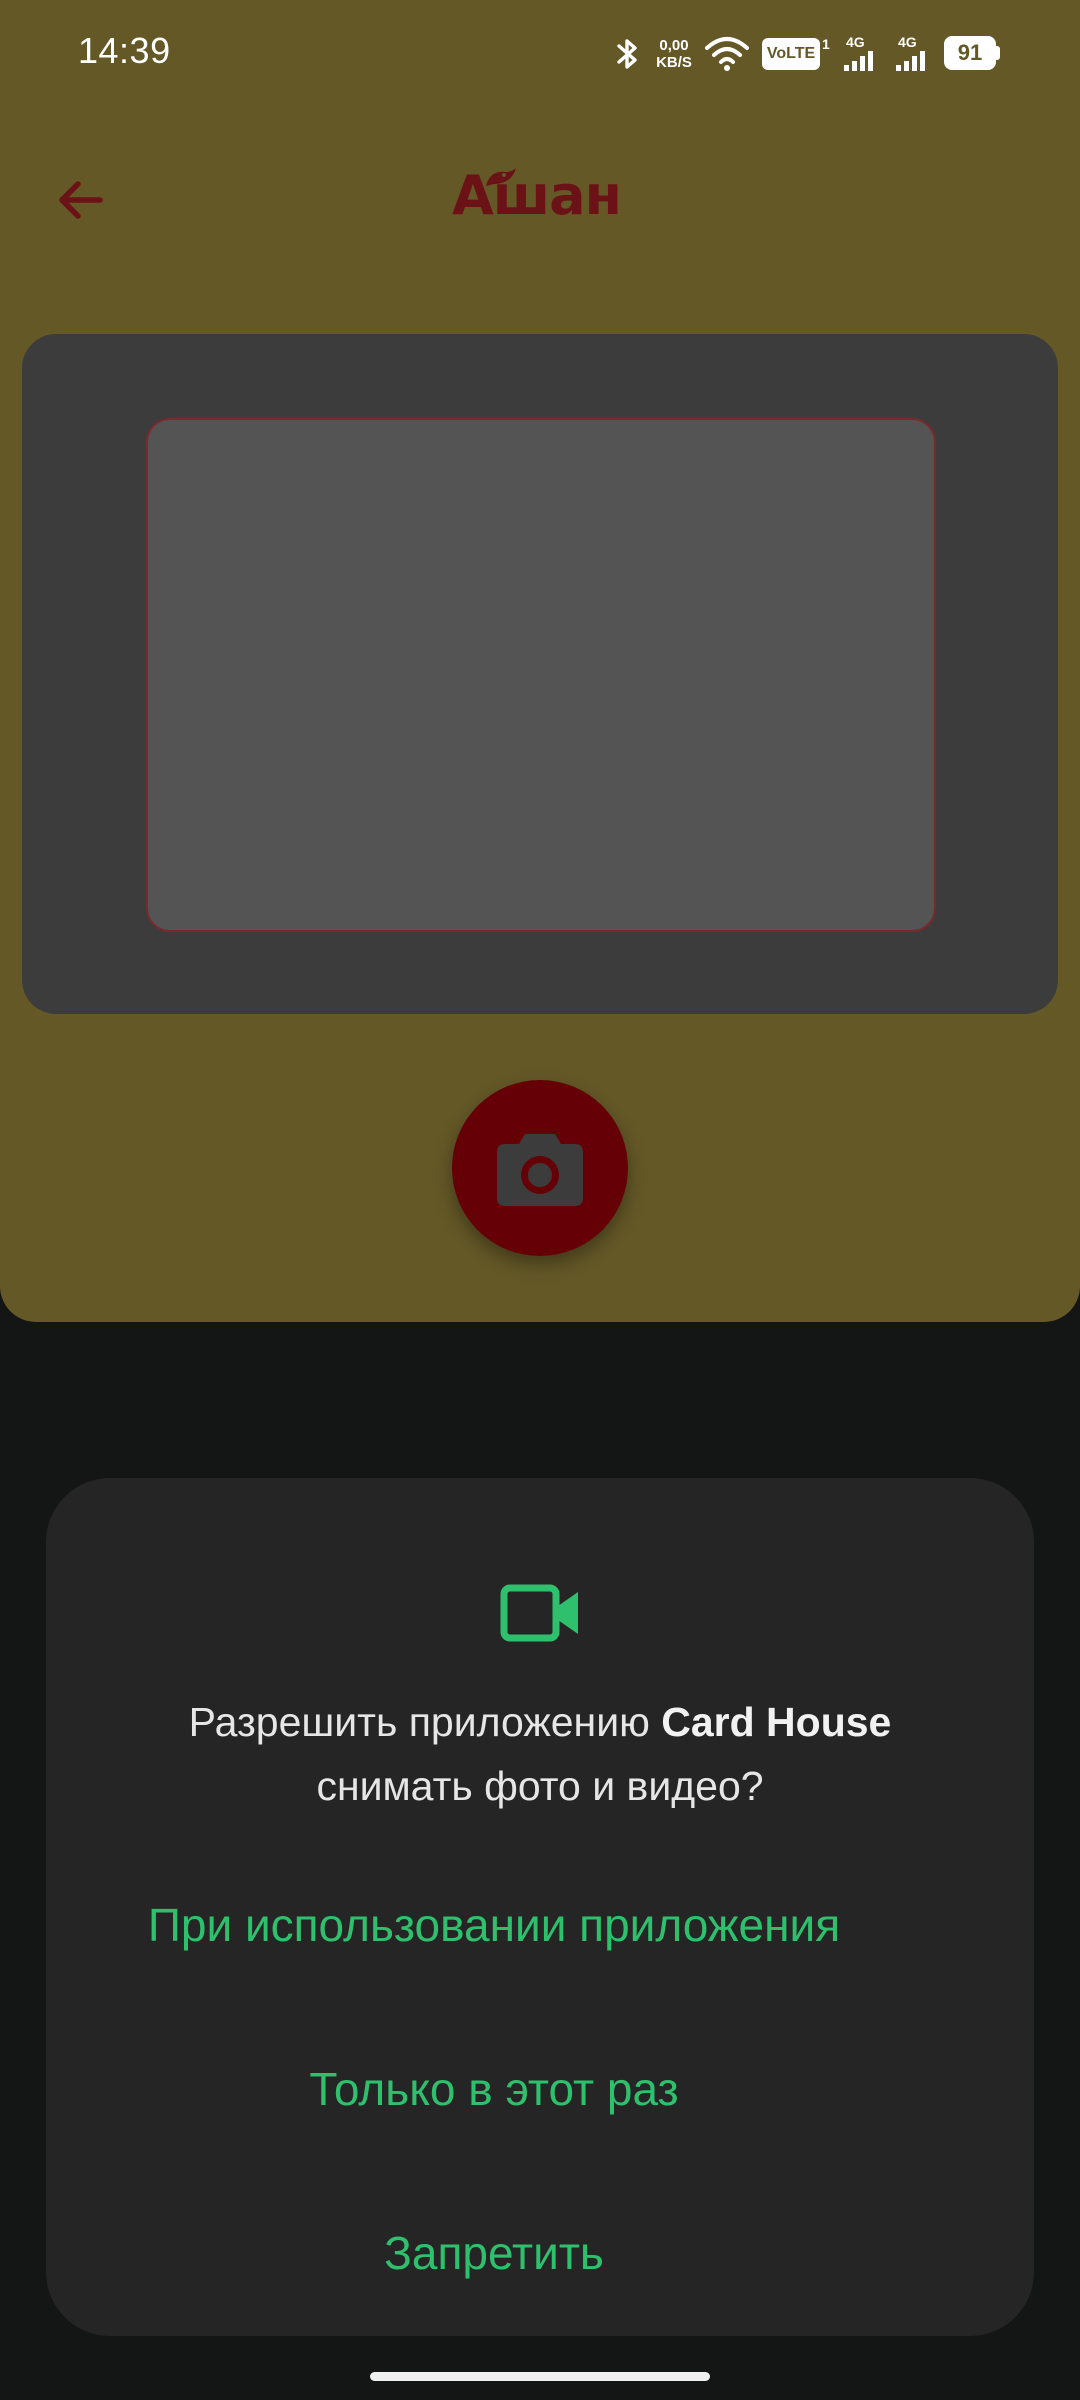 Image resolution: width=1080 pixels, height=2400 pixels. What do you see at coordinates (425, 1722) in the screenshot?
I see `dialog-message-prefix: Разрешить приложению` at bounding box center [425, 1722].